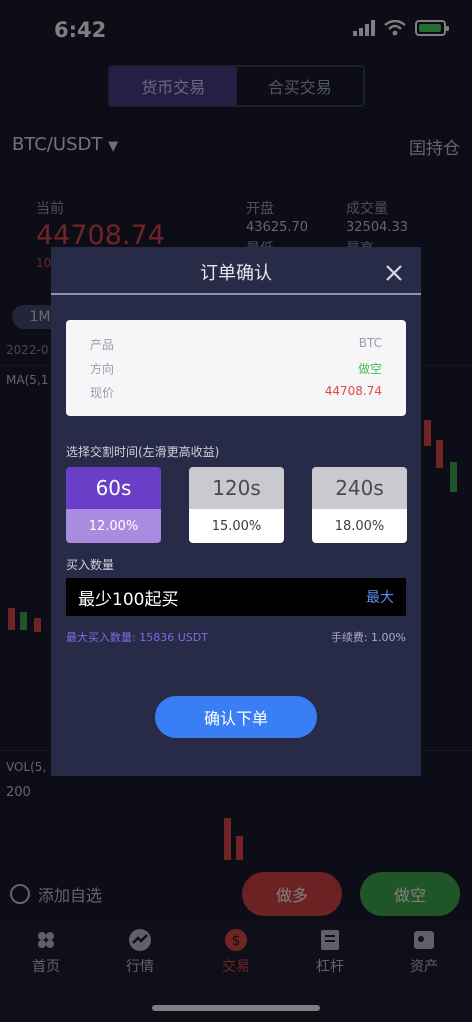 The height and width of the screenshot is (1022, 472). Describe the element at coordinates (137, 637) in the screenshot. I see `max-buy-info: 最大买入数量: 15836 USDT` at that location.